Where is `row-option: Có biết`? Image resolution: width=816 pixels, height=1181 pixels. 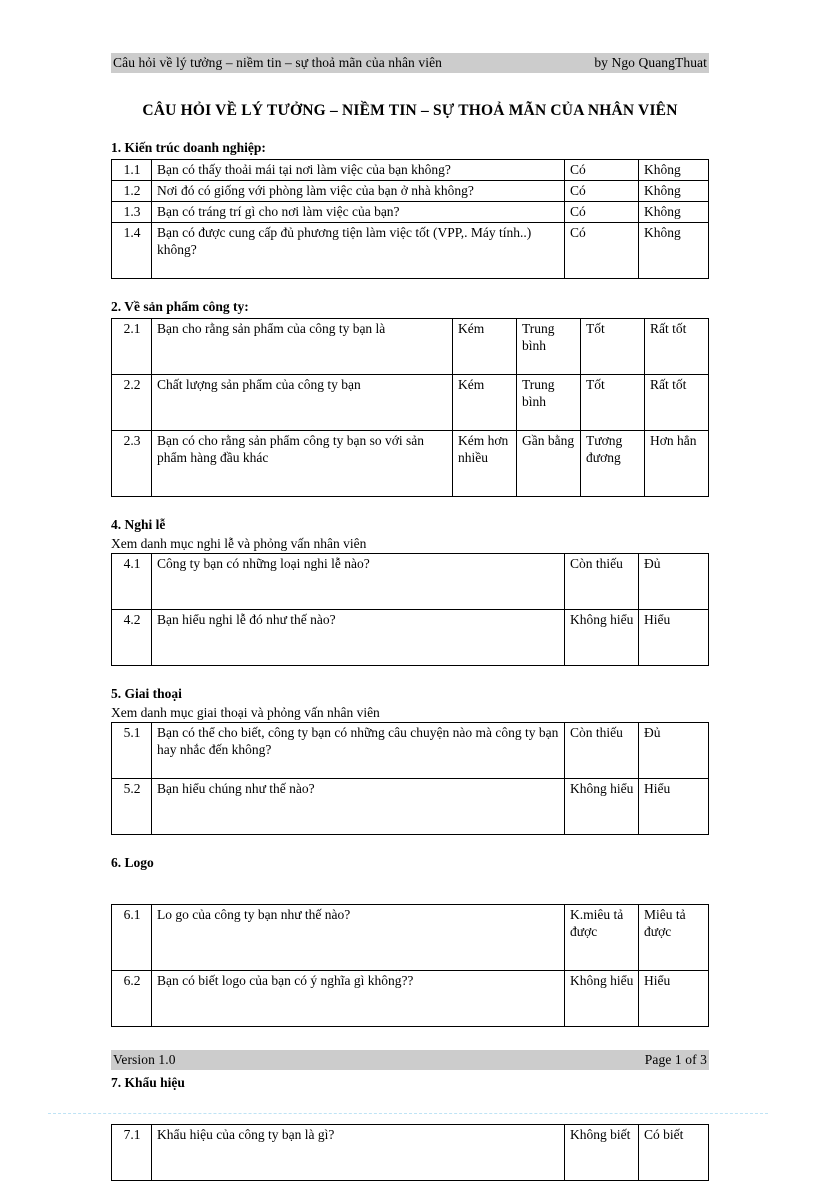 row-option: Có biết is located at coordinates (673, 1152).